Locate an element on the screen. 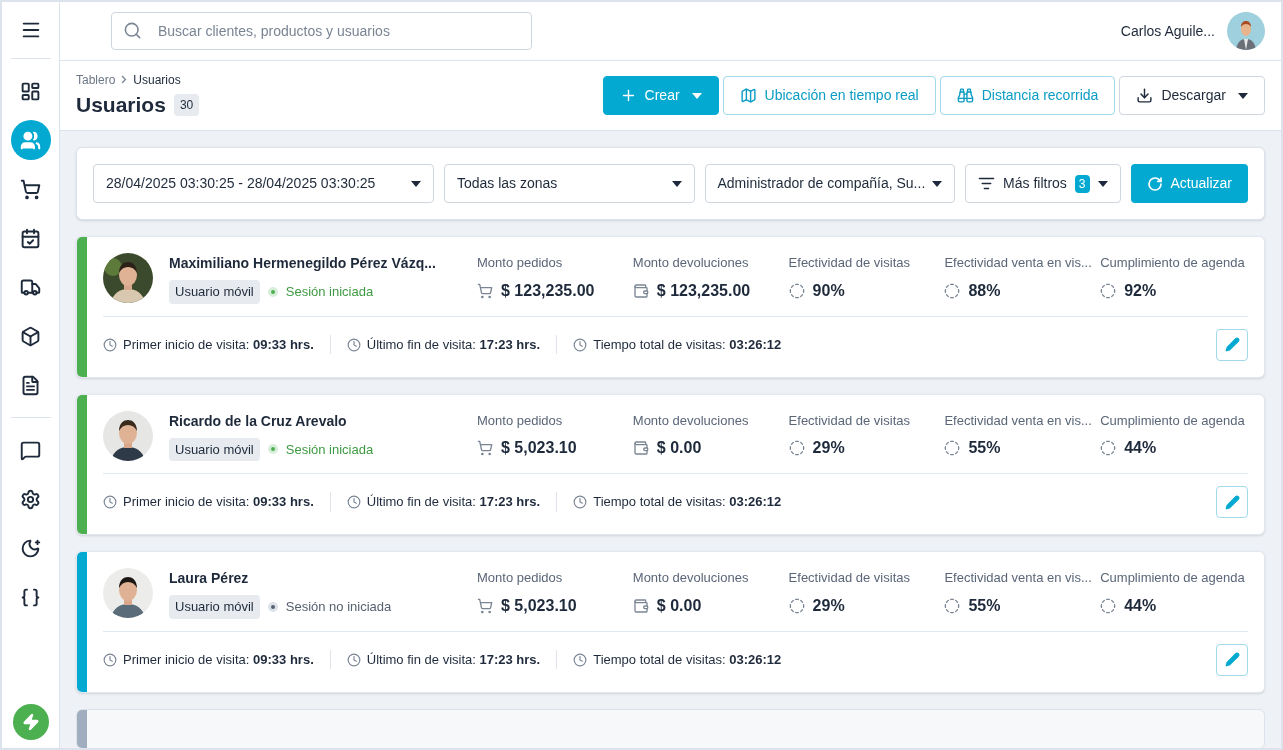 The height and width of the screenshot is (750, 1283). filter-select: 28/04/2025 03:30:25 - 28/04/2025 03:30:25 is located at coordinates (263, 183).